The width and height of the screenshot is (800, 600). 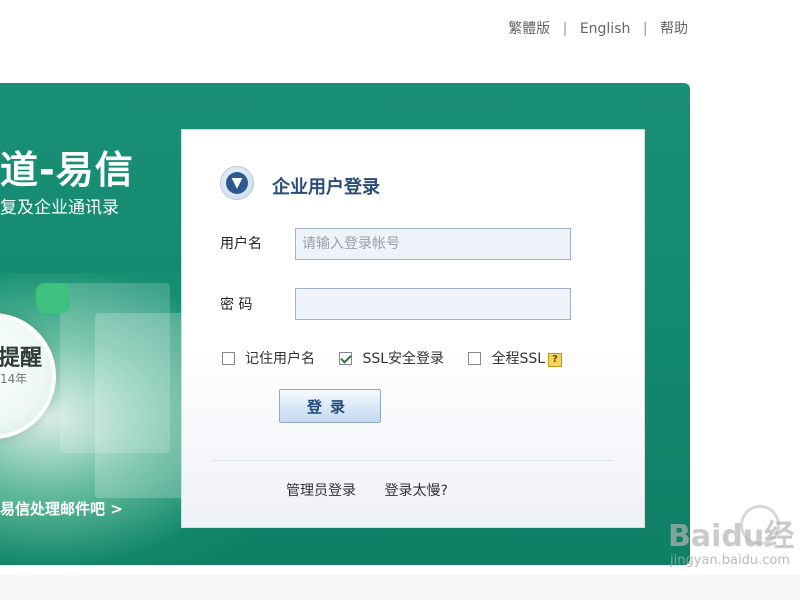 I want to click on watermark-logo: Baidu经, so click(x=731, y=536).